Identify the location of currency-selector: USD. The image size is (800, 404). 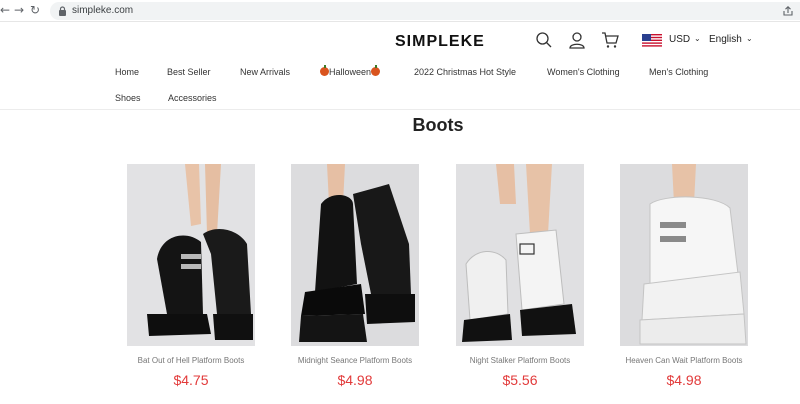
(679, 39).